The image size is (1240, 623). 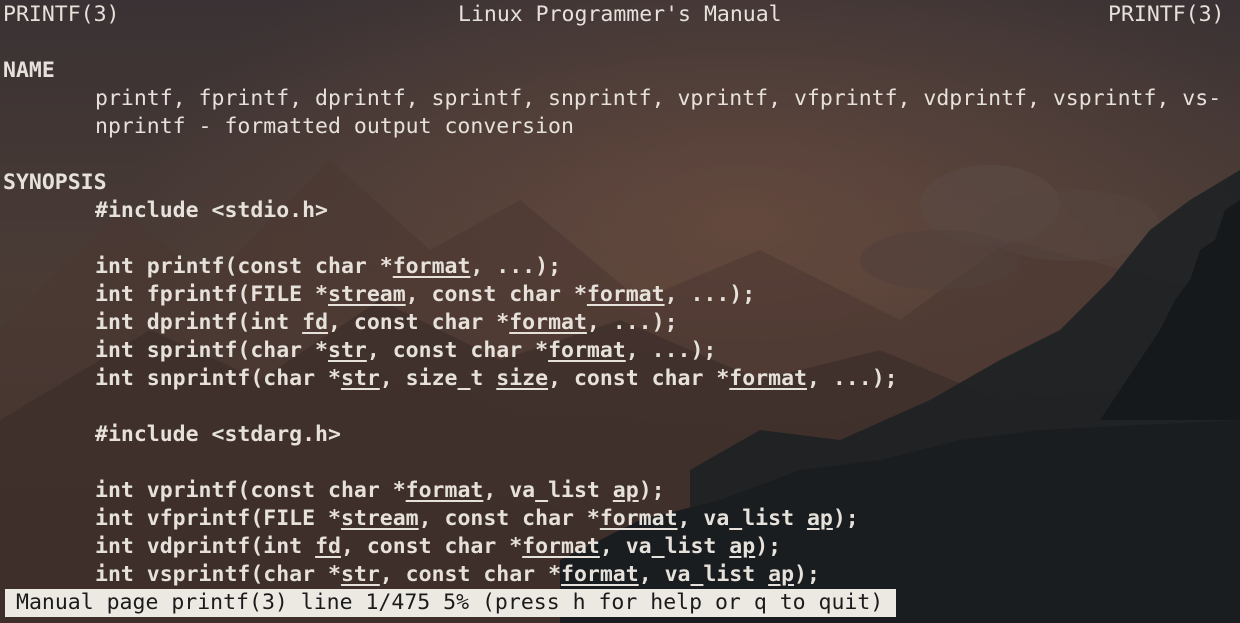 I want to click on man-header-right: PRINTF(3), so click(x=1166, y=14).